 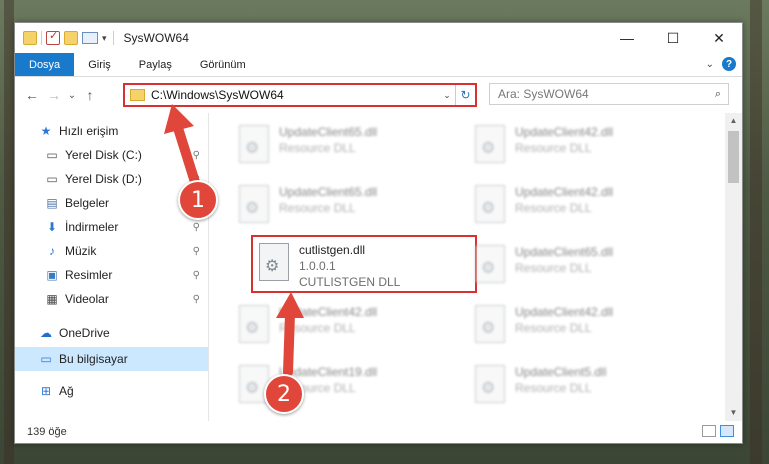 What do you see at coordinates (32, 95) in the screenshot?
I see `back-button: ←` at bounding box center [32, 95].